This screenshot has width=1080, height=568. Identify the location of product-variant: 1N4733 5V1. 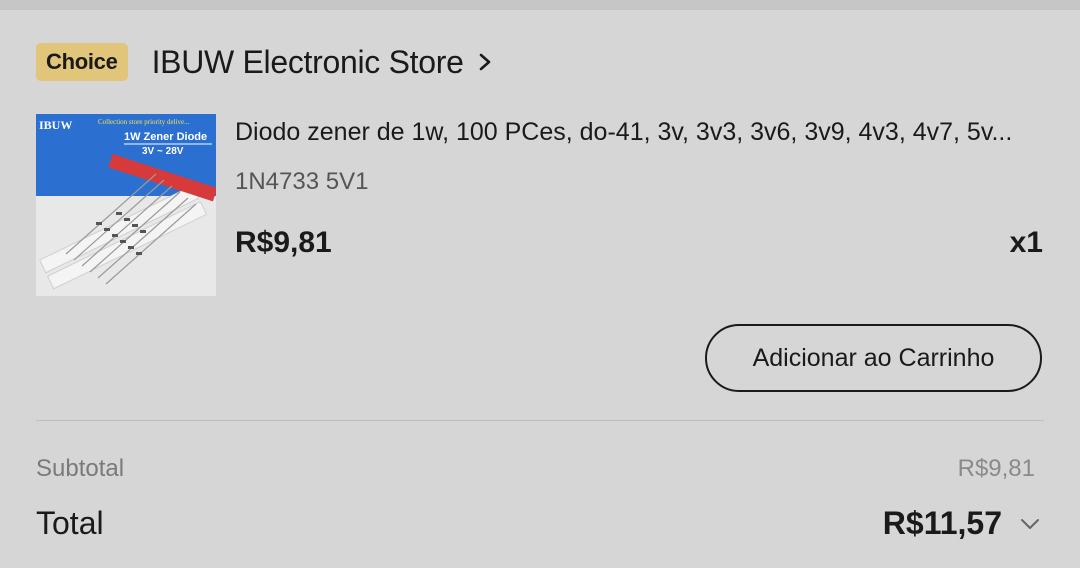
(302, 181).